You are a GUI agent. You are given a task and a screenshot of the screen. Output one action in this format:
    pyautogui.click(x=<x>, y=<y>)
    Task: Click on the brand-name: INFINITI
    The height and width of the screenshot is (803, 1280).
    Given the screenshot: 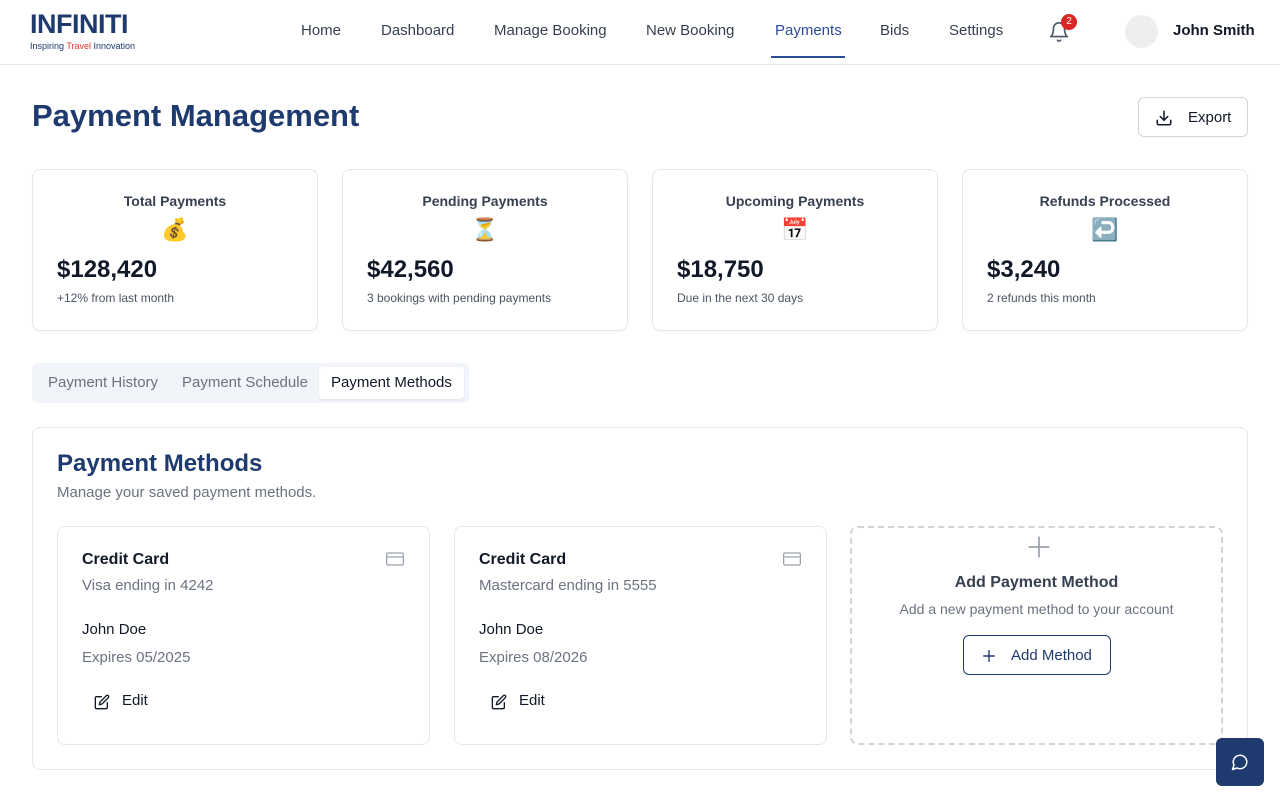 What is the action you would take?
    pyautogui.click(x=79, y=24)
    